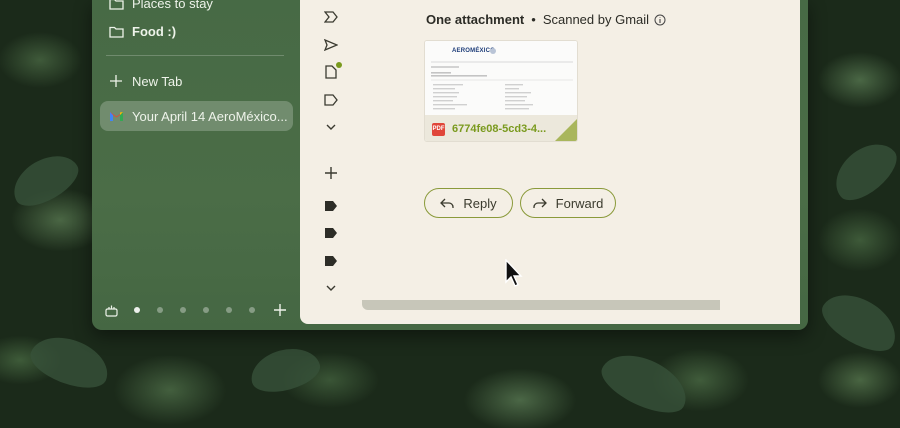 The image size is (900, 428). I want to click on sidebar-folder-food: Food :), so click(196, 31).